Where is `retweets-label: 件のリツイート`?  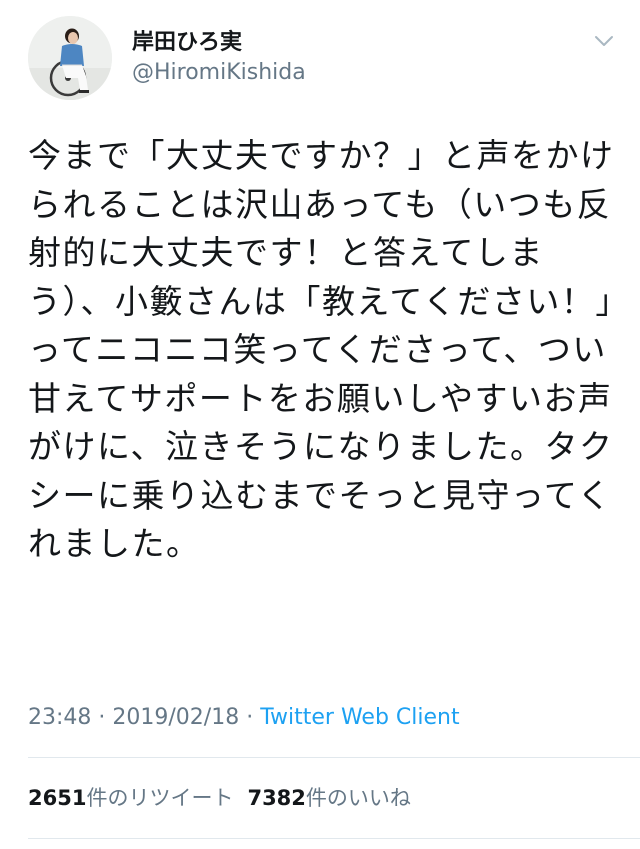
retweets-label: 件のリツイート is located at coordinates (160, 798).